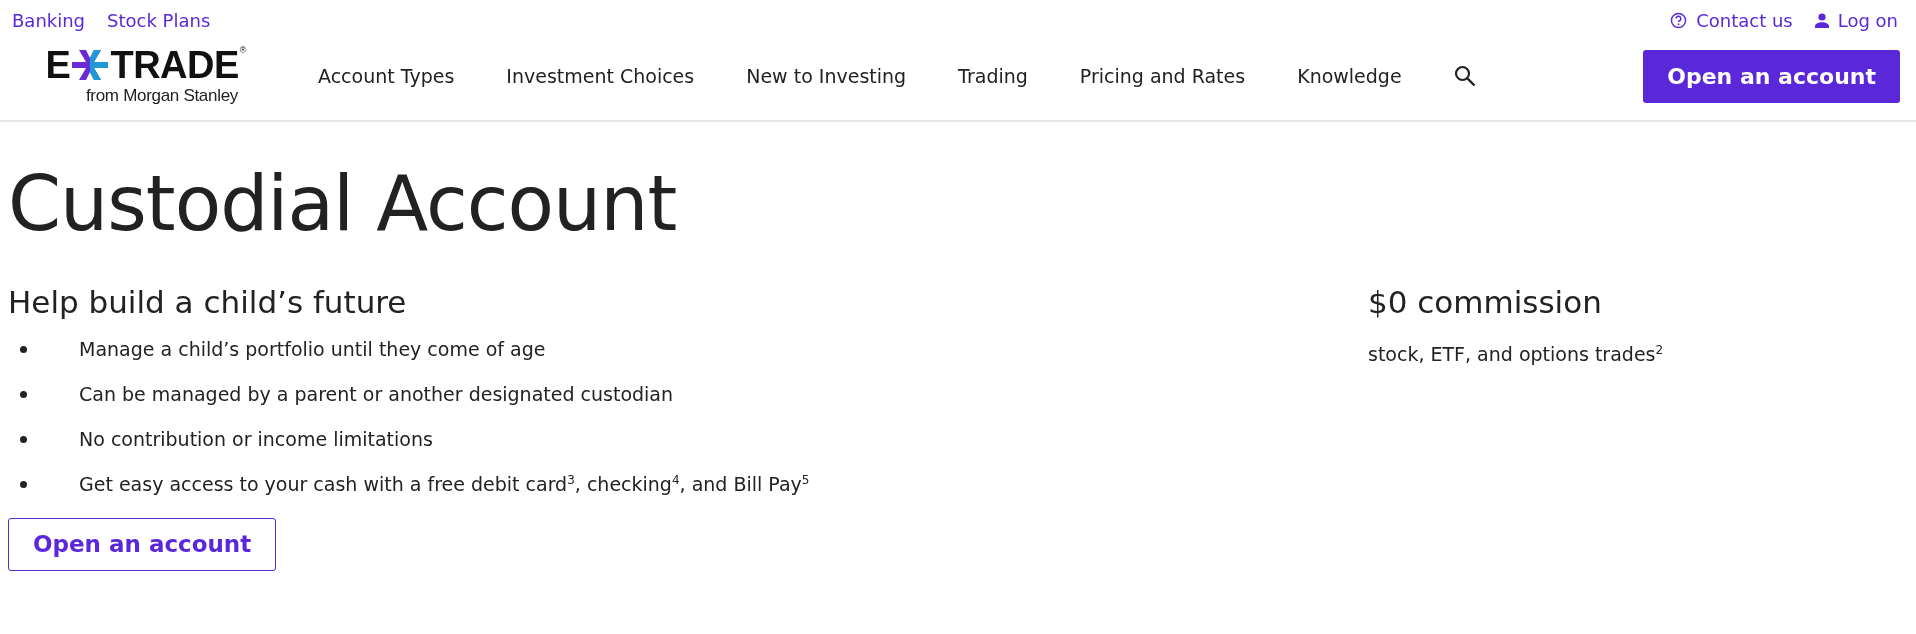 The image size is (1916, 634). What do you see at coordinates (376, 394) in the screenshot?
I see `bullet-text: Can be managed by a parent or another designated custodian` at bounding box center [376, 394].